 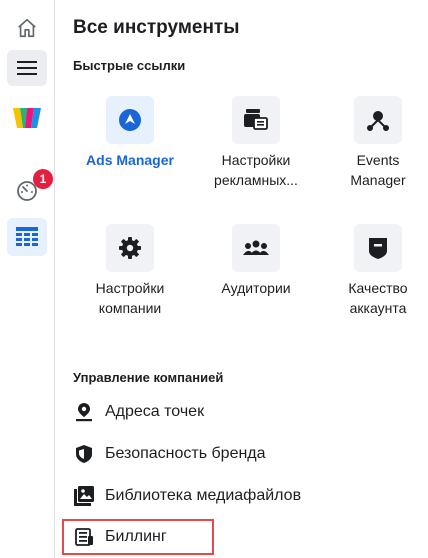 I want to click on list-item-label: Безопасность бренда, so click(x=185, y=453).